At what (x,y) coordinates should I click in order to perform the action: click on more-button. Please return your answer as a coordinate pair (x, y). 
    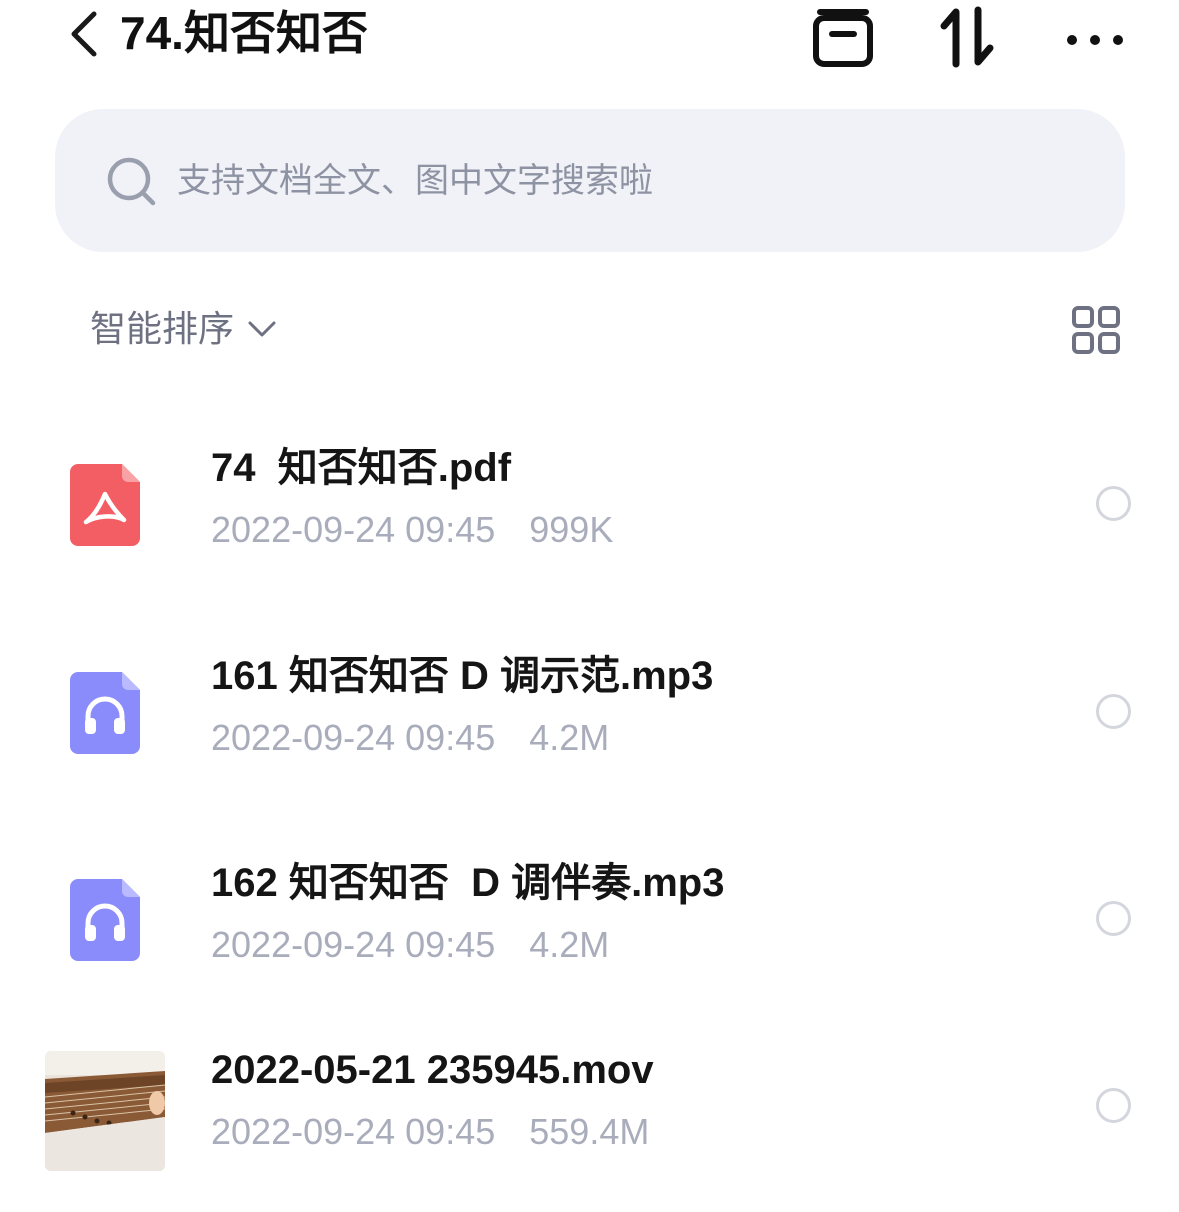
    Looking at the image, I should click on (1095, 37).